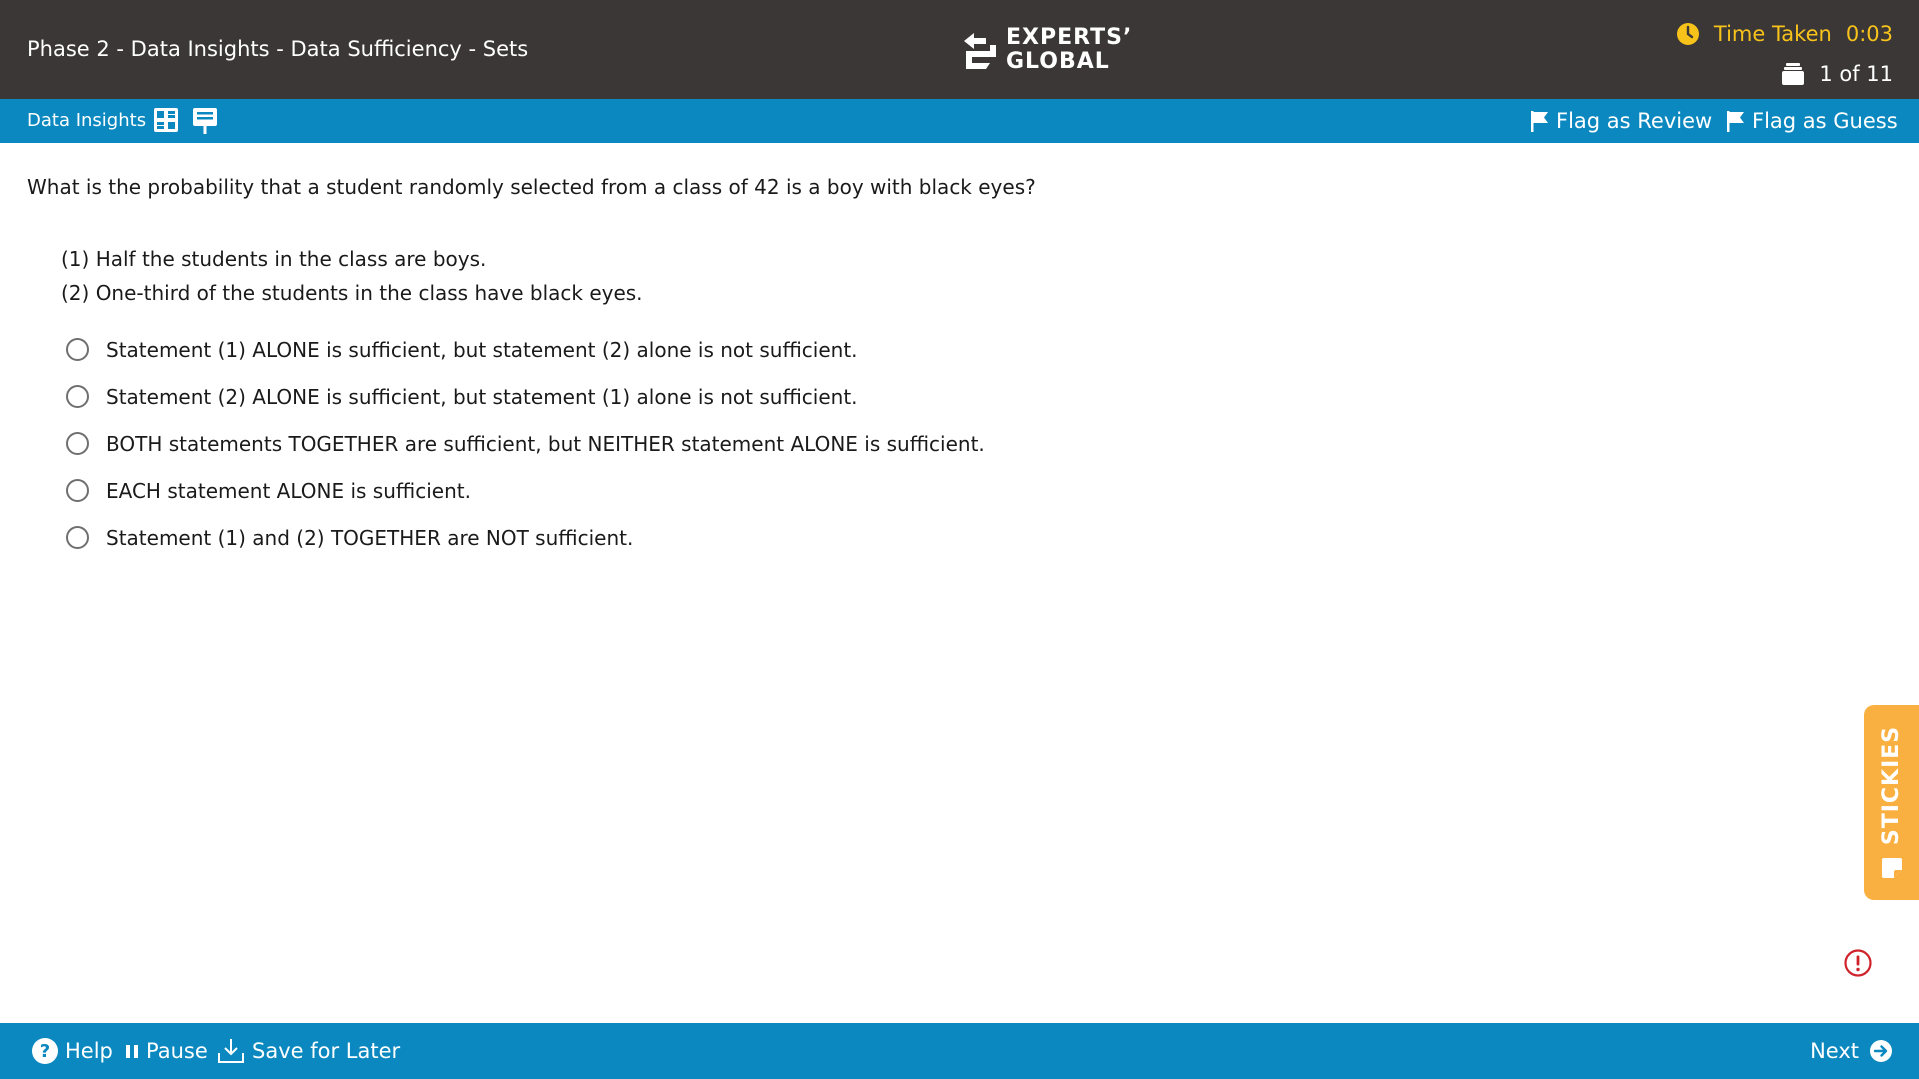  I want to click on save-for-later-label: Save for Later, so click(326, 1051).